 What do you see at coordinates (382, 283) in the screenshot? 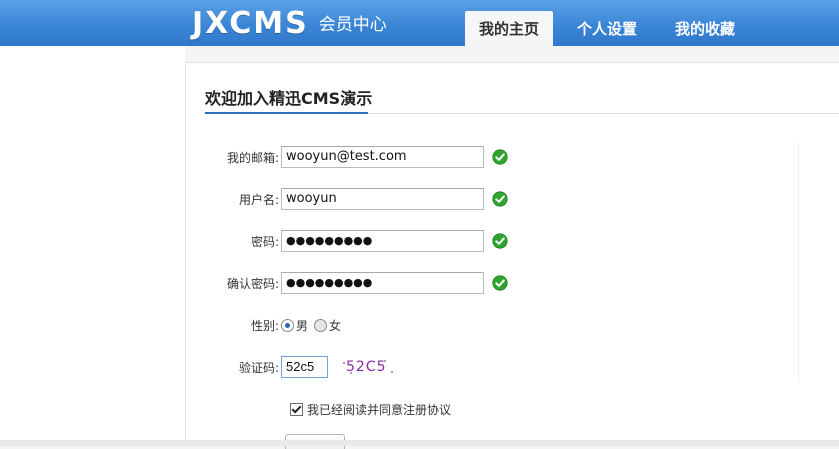
I see `confirm-password-field: ●●●●●●●●●` at bounding box center [382, 283].